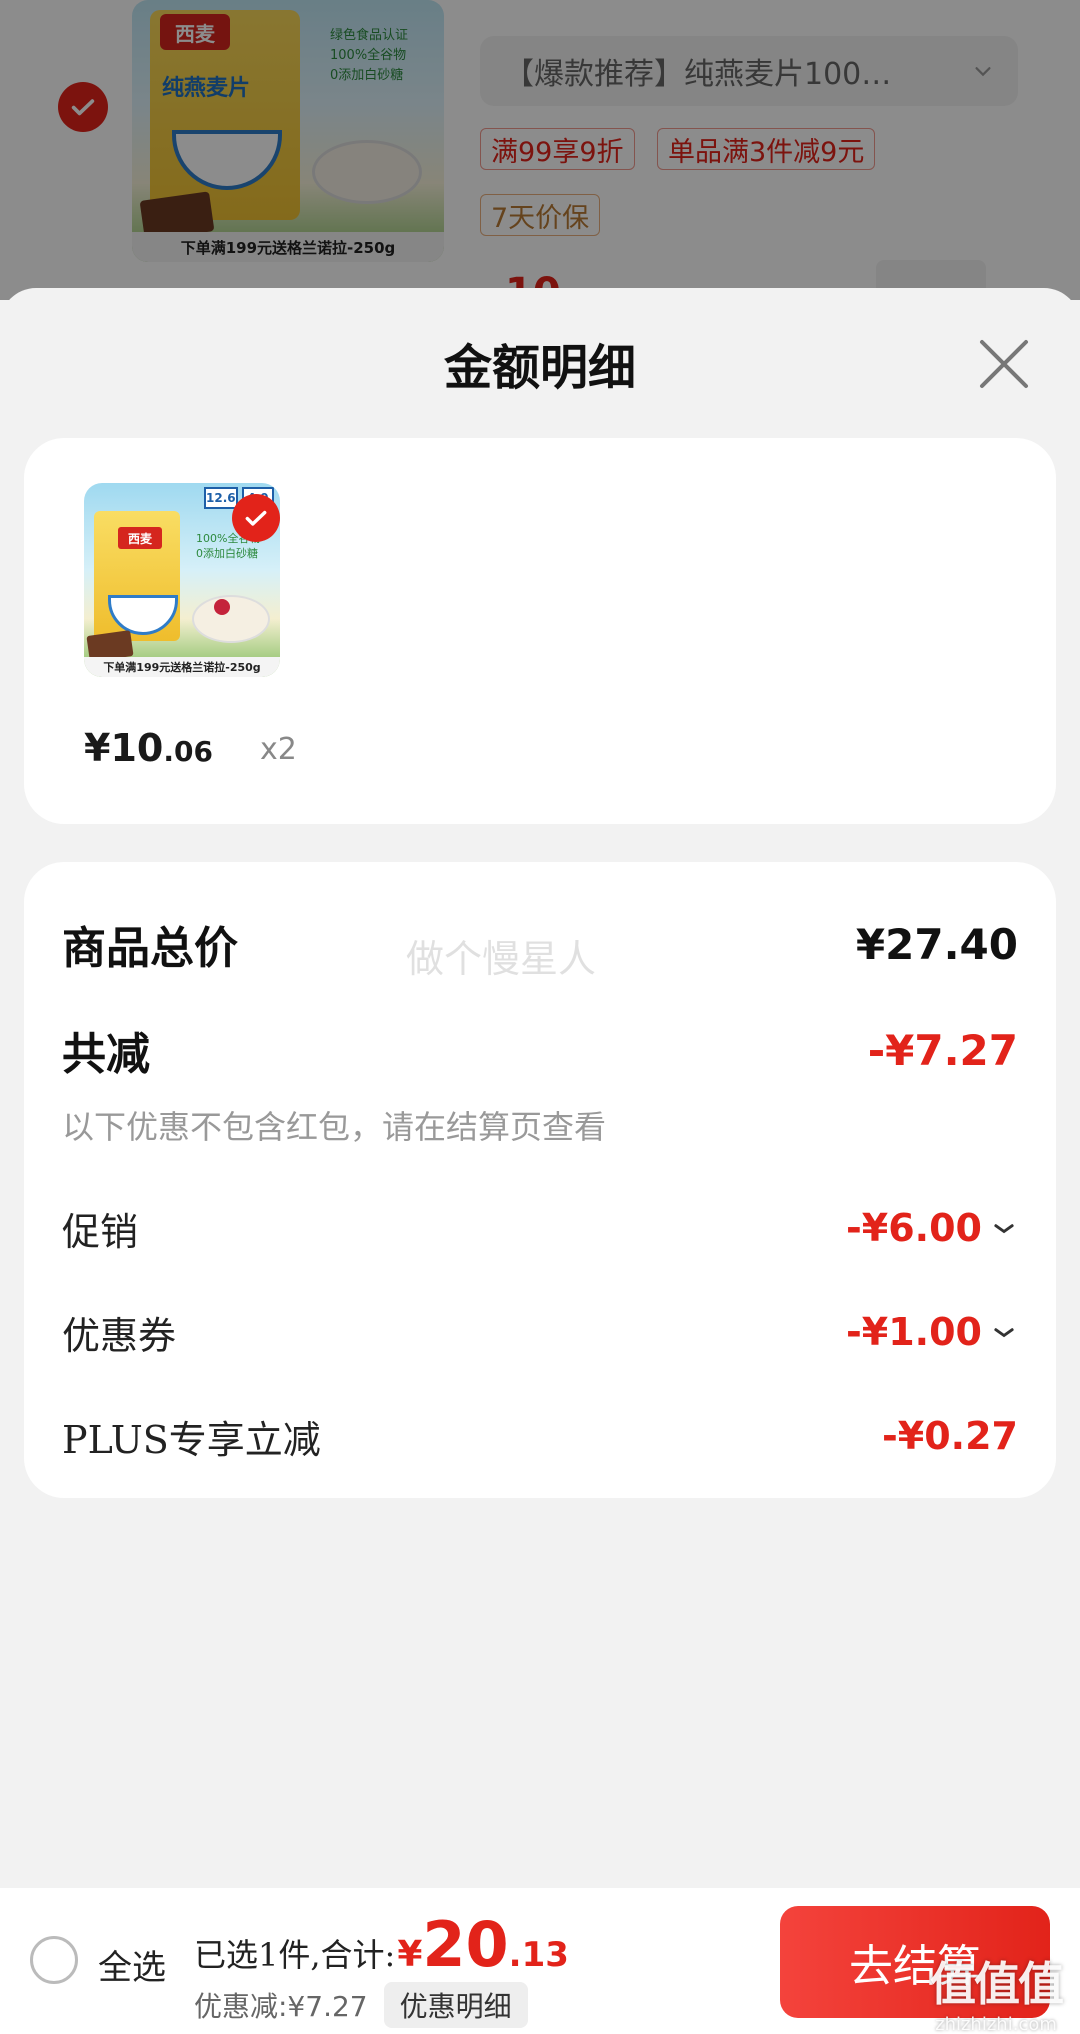 Image resolution: width=1080 pixels, height=2034 pixels. Describe the element at coordinates (410, 1954) in the screenshot. I see `currency-symbol: ¥` at that location.